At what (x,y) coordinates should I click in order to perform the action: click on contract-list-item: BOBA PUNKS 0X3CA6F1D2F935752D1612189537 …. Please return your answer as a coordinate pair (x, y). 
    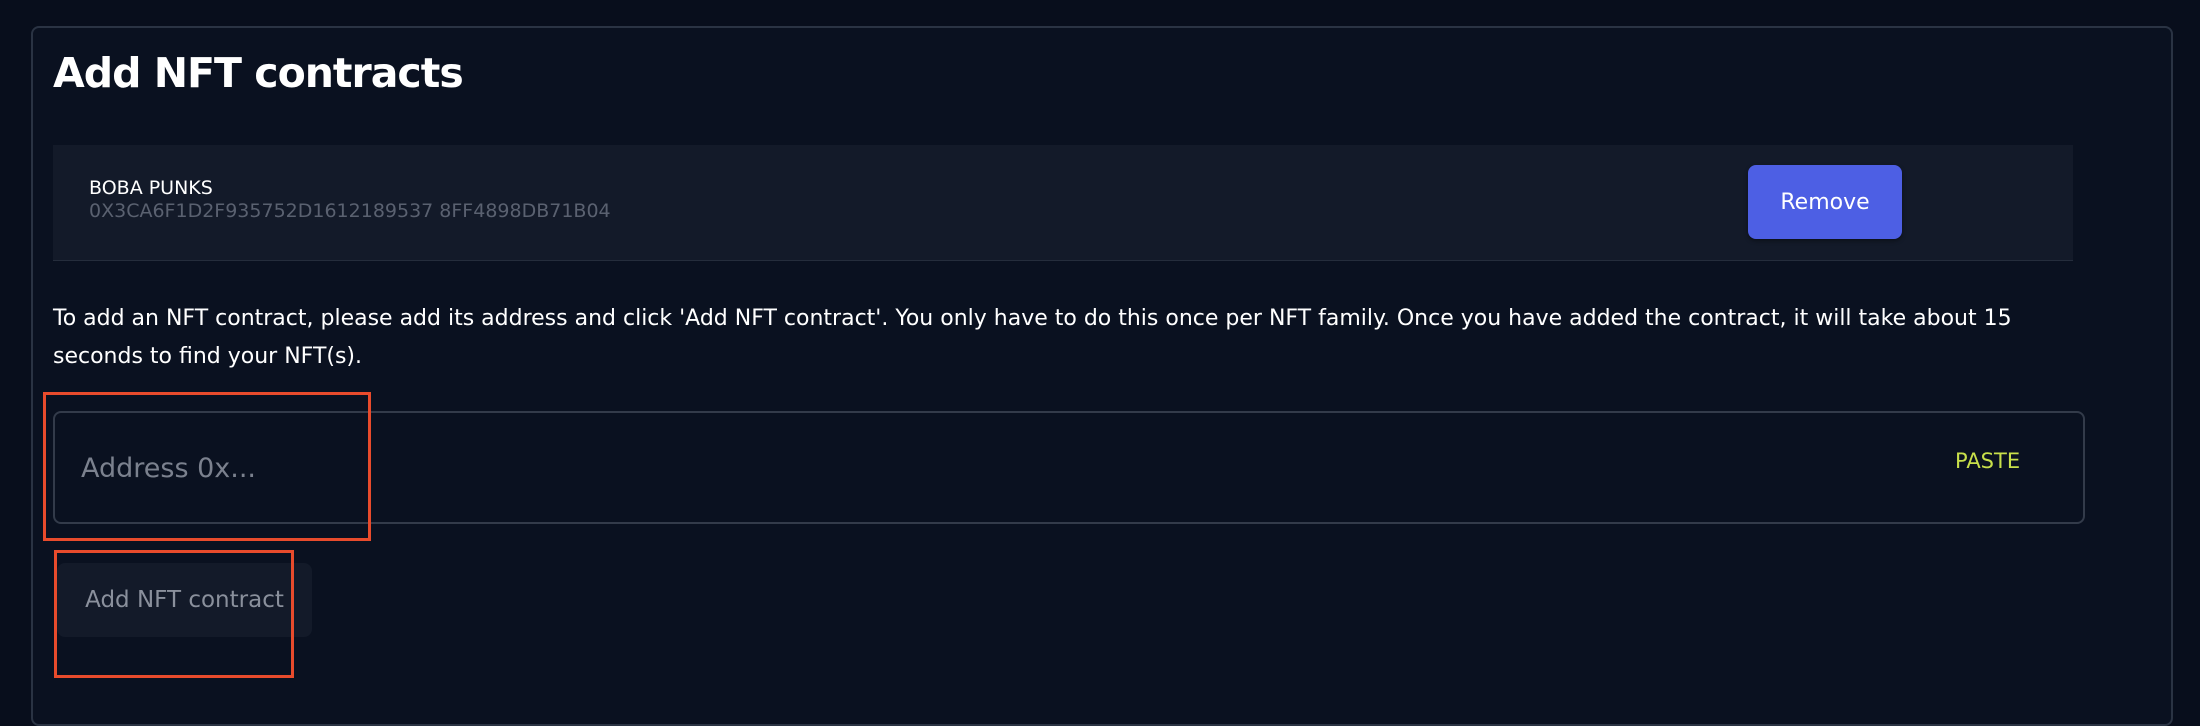
    Looking at the image, I should click on (1063, 203).